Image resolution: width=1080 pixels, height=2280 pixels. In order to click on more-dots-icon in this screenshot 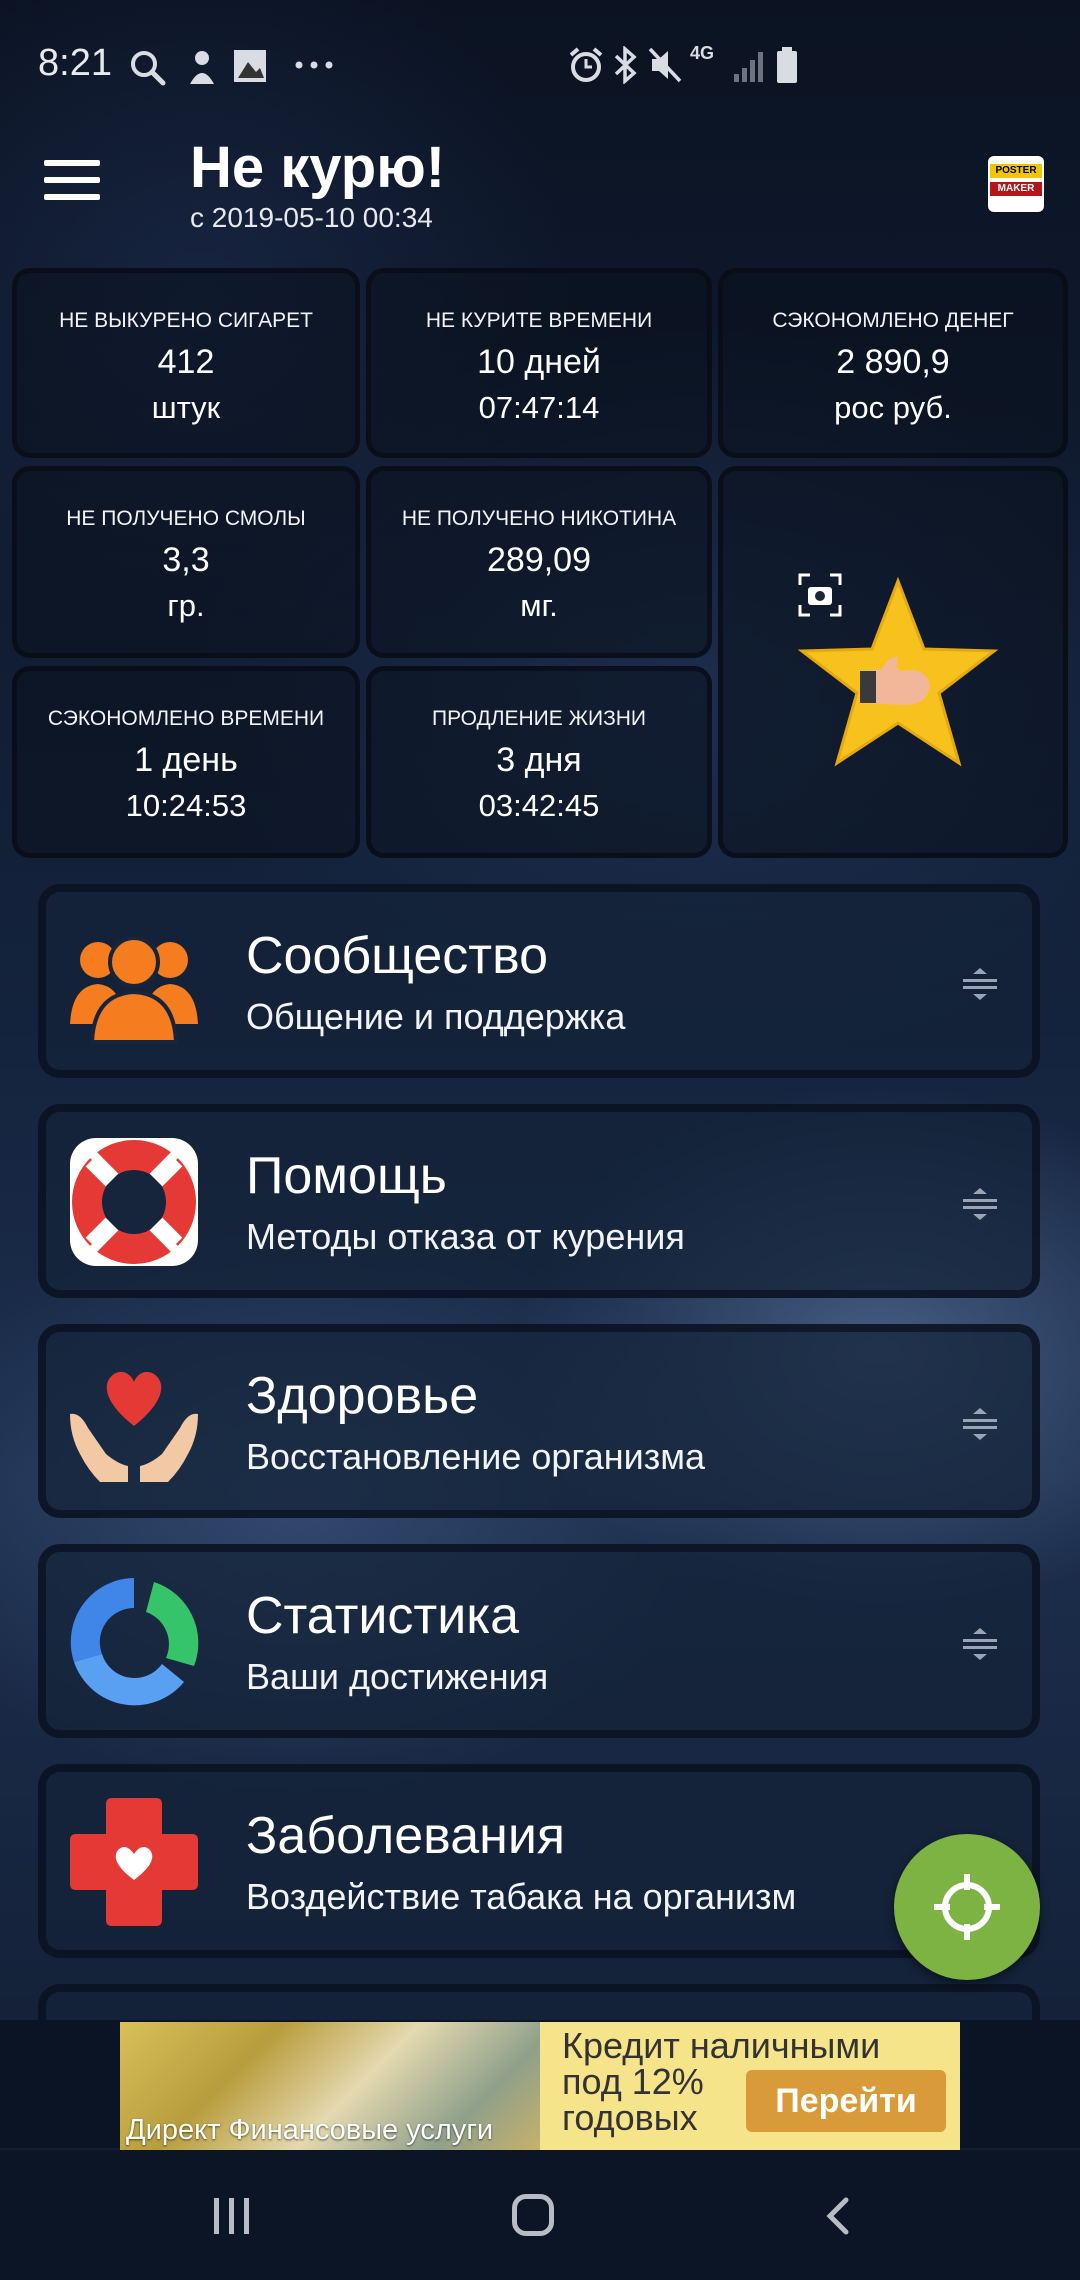, I will do `click(314, 65)`.